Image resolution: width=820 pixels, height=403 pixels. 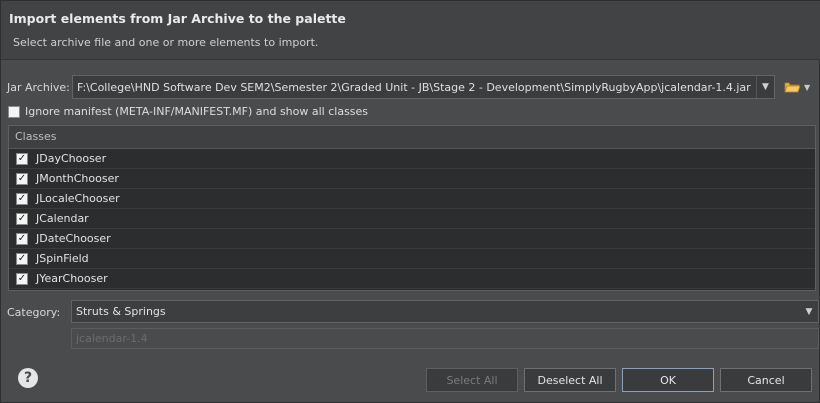 What do you see at coordinates (792, 87) in the screenshot?
I see `folder-icon` at bounding box center [792, 87].